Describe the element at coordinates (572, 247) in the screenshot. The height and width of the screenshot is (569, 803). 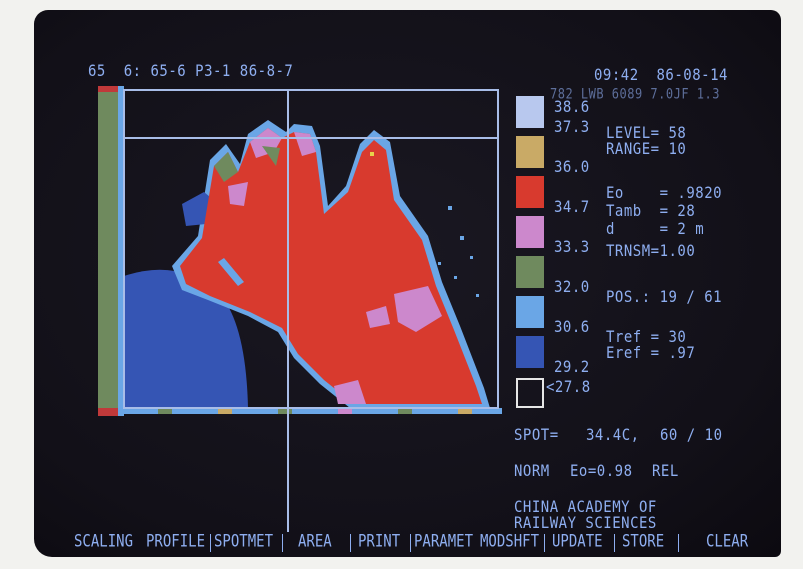
I see `scale-label-5: 33.3` at that location.